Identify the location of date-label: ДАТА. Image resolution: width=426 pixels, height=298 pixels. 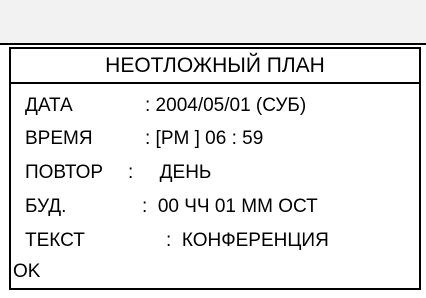
(49, 105).